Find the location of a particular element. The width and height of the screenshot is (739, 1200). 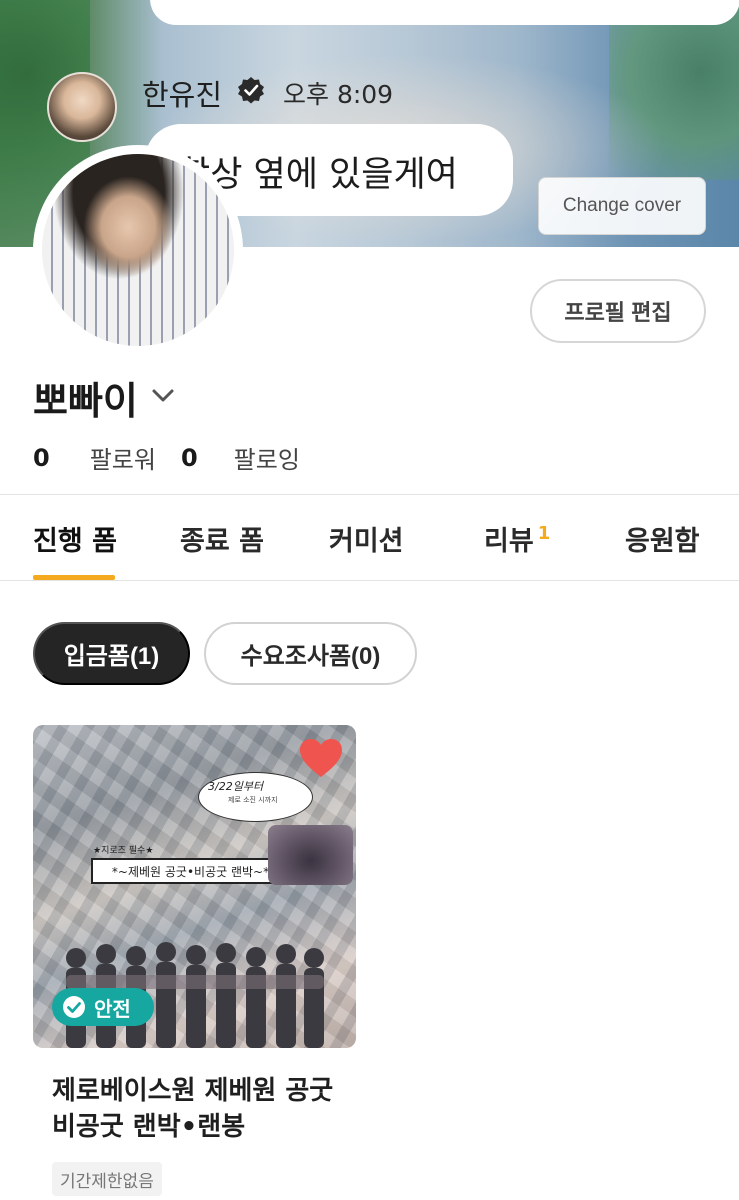

heart-icon is located at coordinates (321, 758).